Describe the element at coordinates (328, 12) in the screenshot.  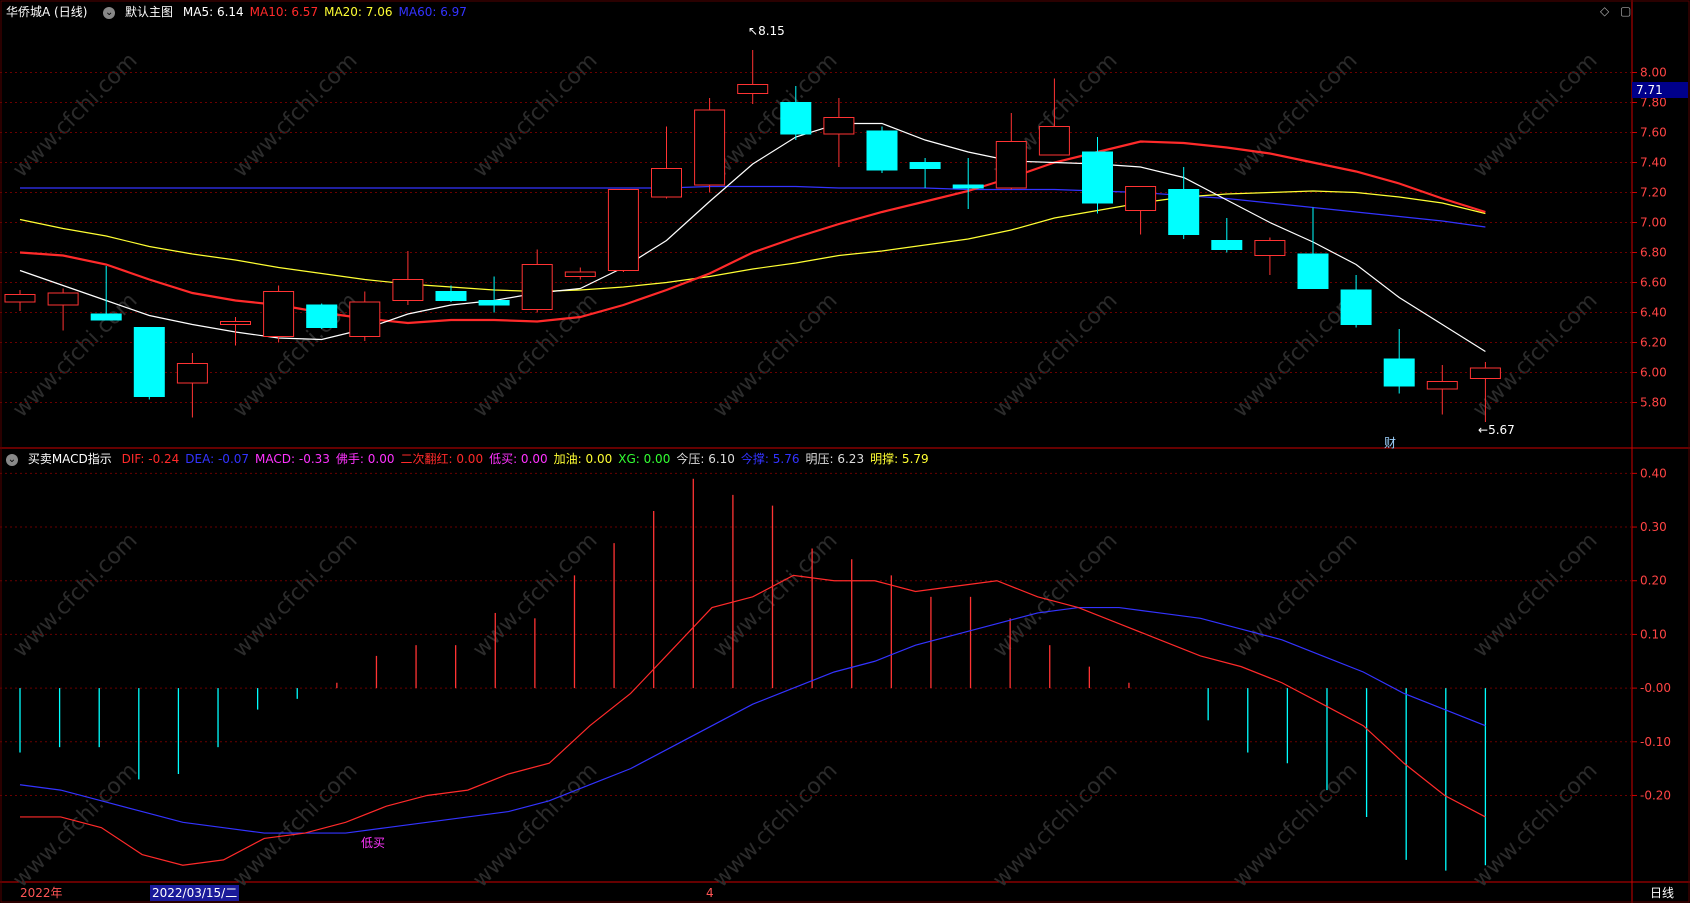
I see `ma-legend: MA5: 6.14 MA10: 6.57 MA20: 7.06 MA60: 6.97` at that location.